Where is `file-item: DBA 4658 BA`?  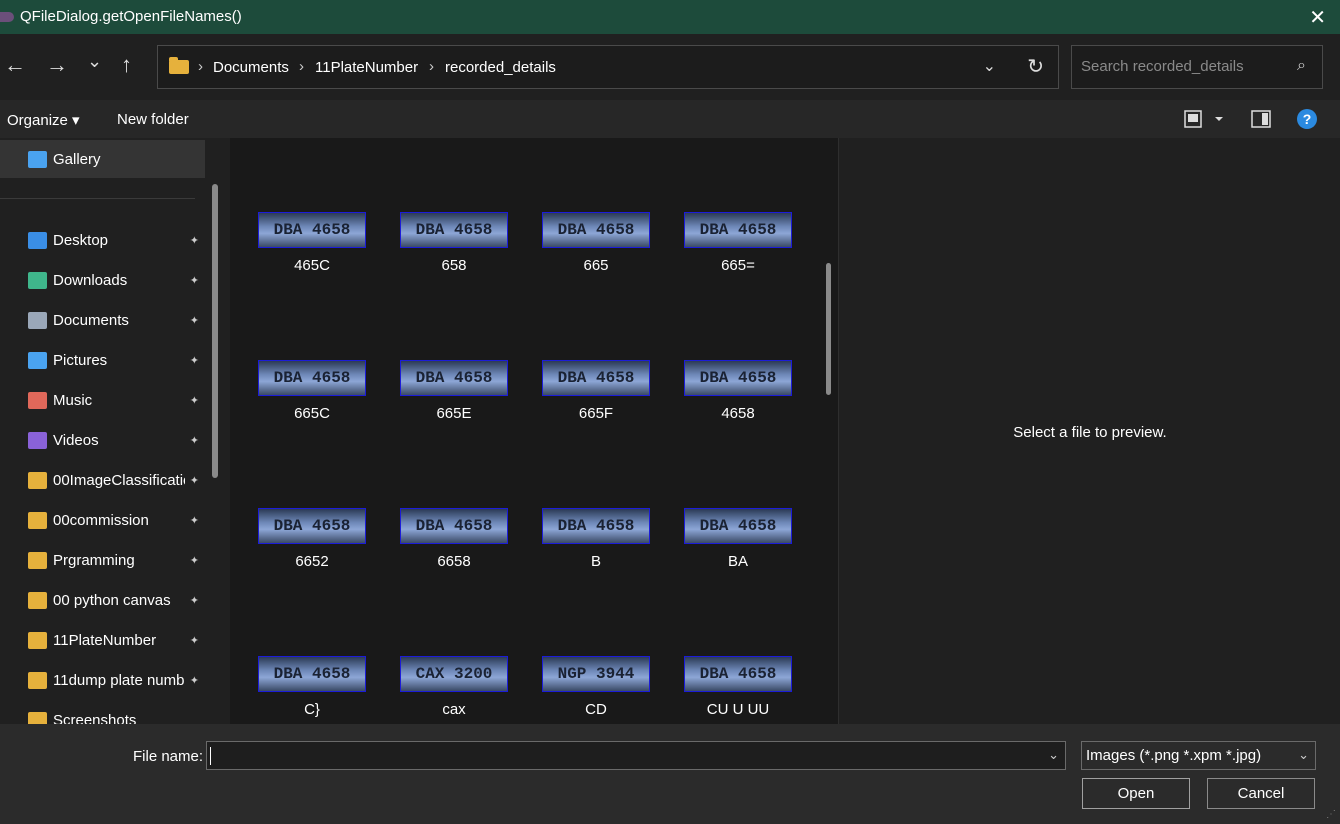 file-item: DBA 4658 BA is located at coordinates (727, 573).